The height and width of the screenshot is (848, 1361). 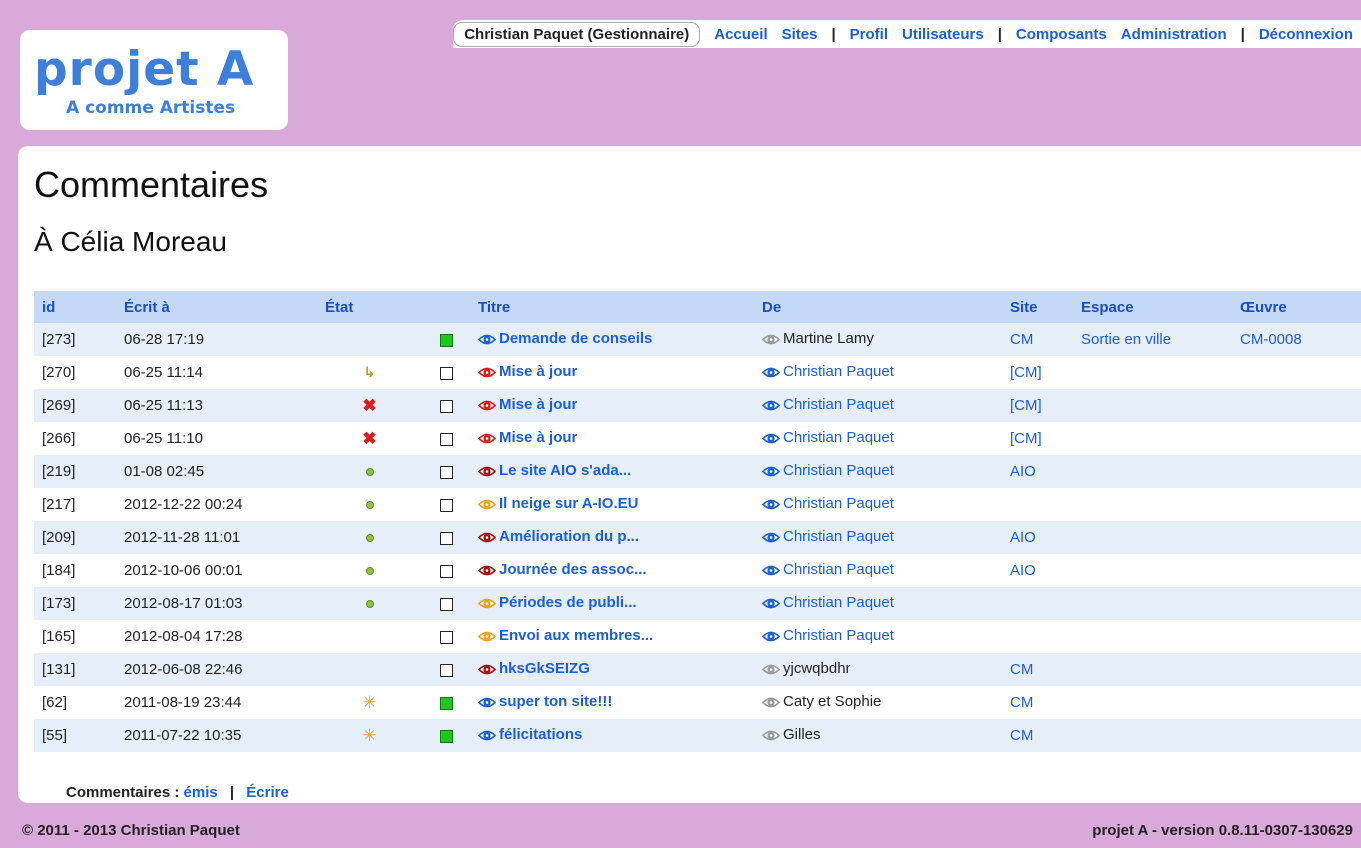 I want to click on oeuvre-link: CM-0008, so click(x=1271, y=339).